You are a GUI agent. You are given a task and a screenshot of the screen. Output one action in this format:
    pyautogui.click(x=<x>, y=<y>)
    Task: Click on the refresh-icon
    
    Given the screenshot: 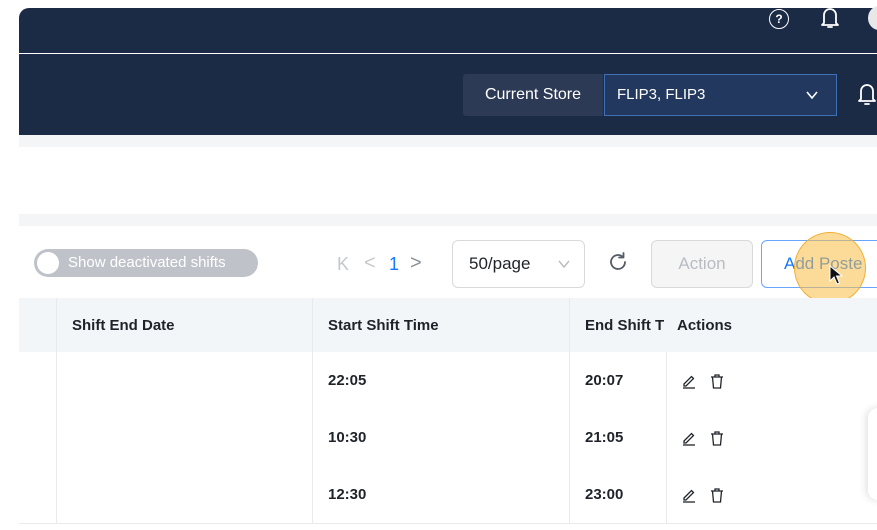 What is the action you would take?
    pyautogui.click(x=618, y=262)
    